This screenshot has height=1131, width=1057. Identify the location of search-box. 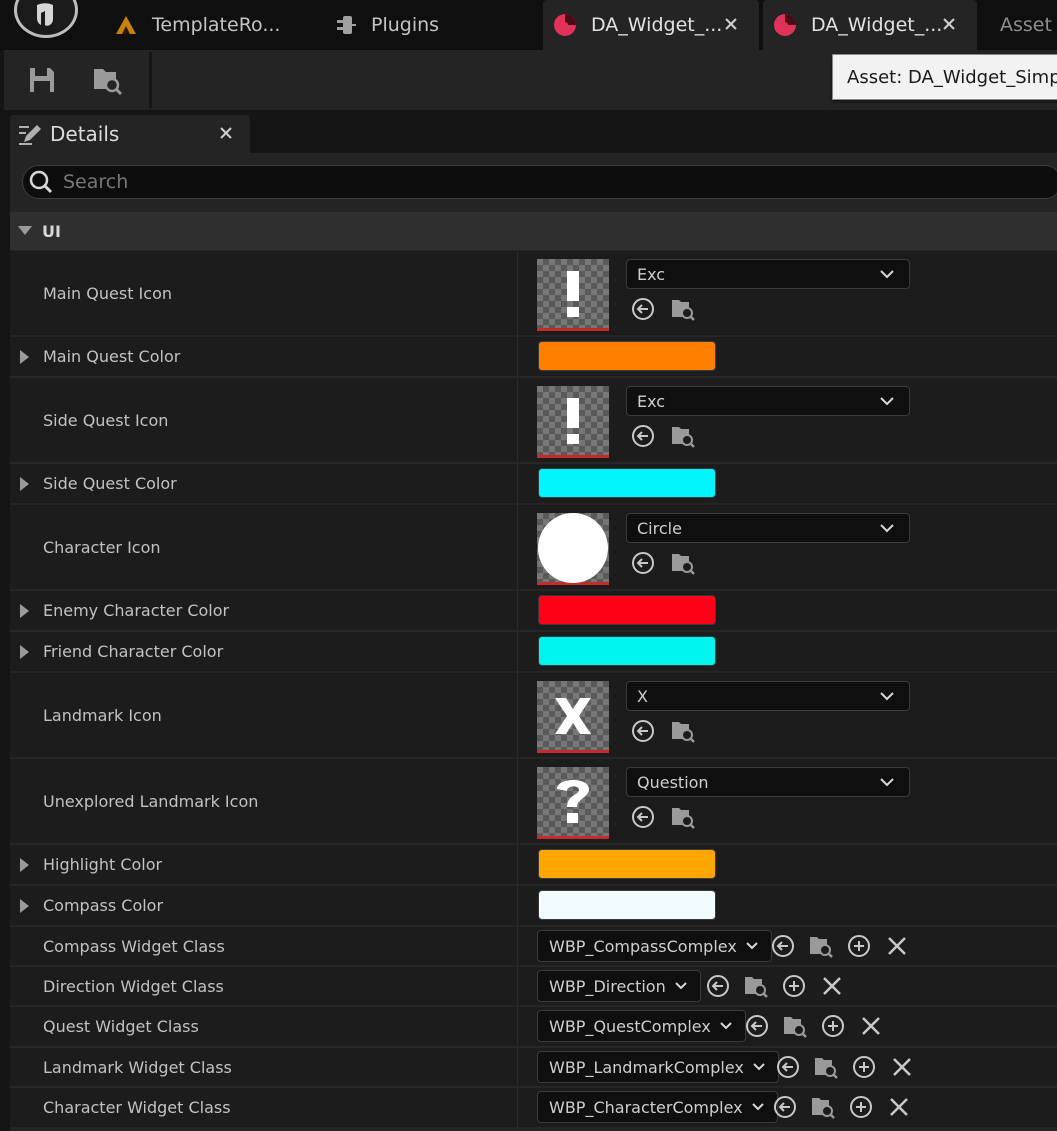
(539, 182).